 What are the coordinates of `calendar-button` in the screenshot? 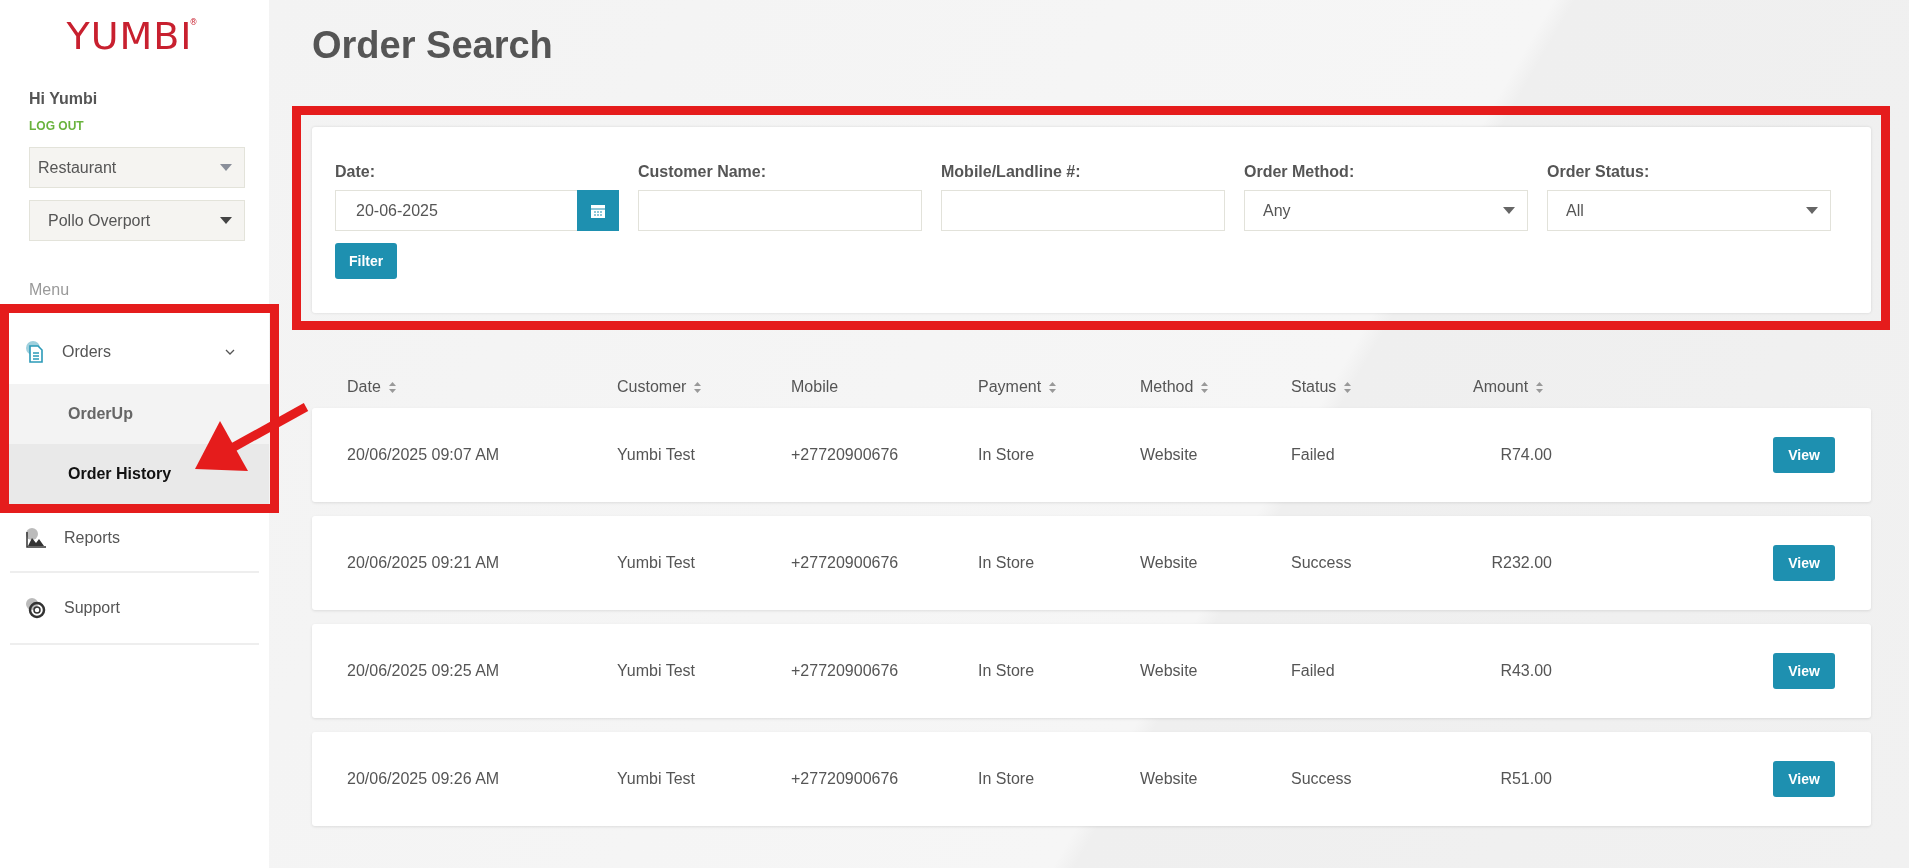 It's located at (598, 210).